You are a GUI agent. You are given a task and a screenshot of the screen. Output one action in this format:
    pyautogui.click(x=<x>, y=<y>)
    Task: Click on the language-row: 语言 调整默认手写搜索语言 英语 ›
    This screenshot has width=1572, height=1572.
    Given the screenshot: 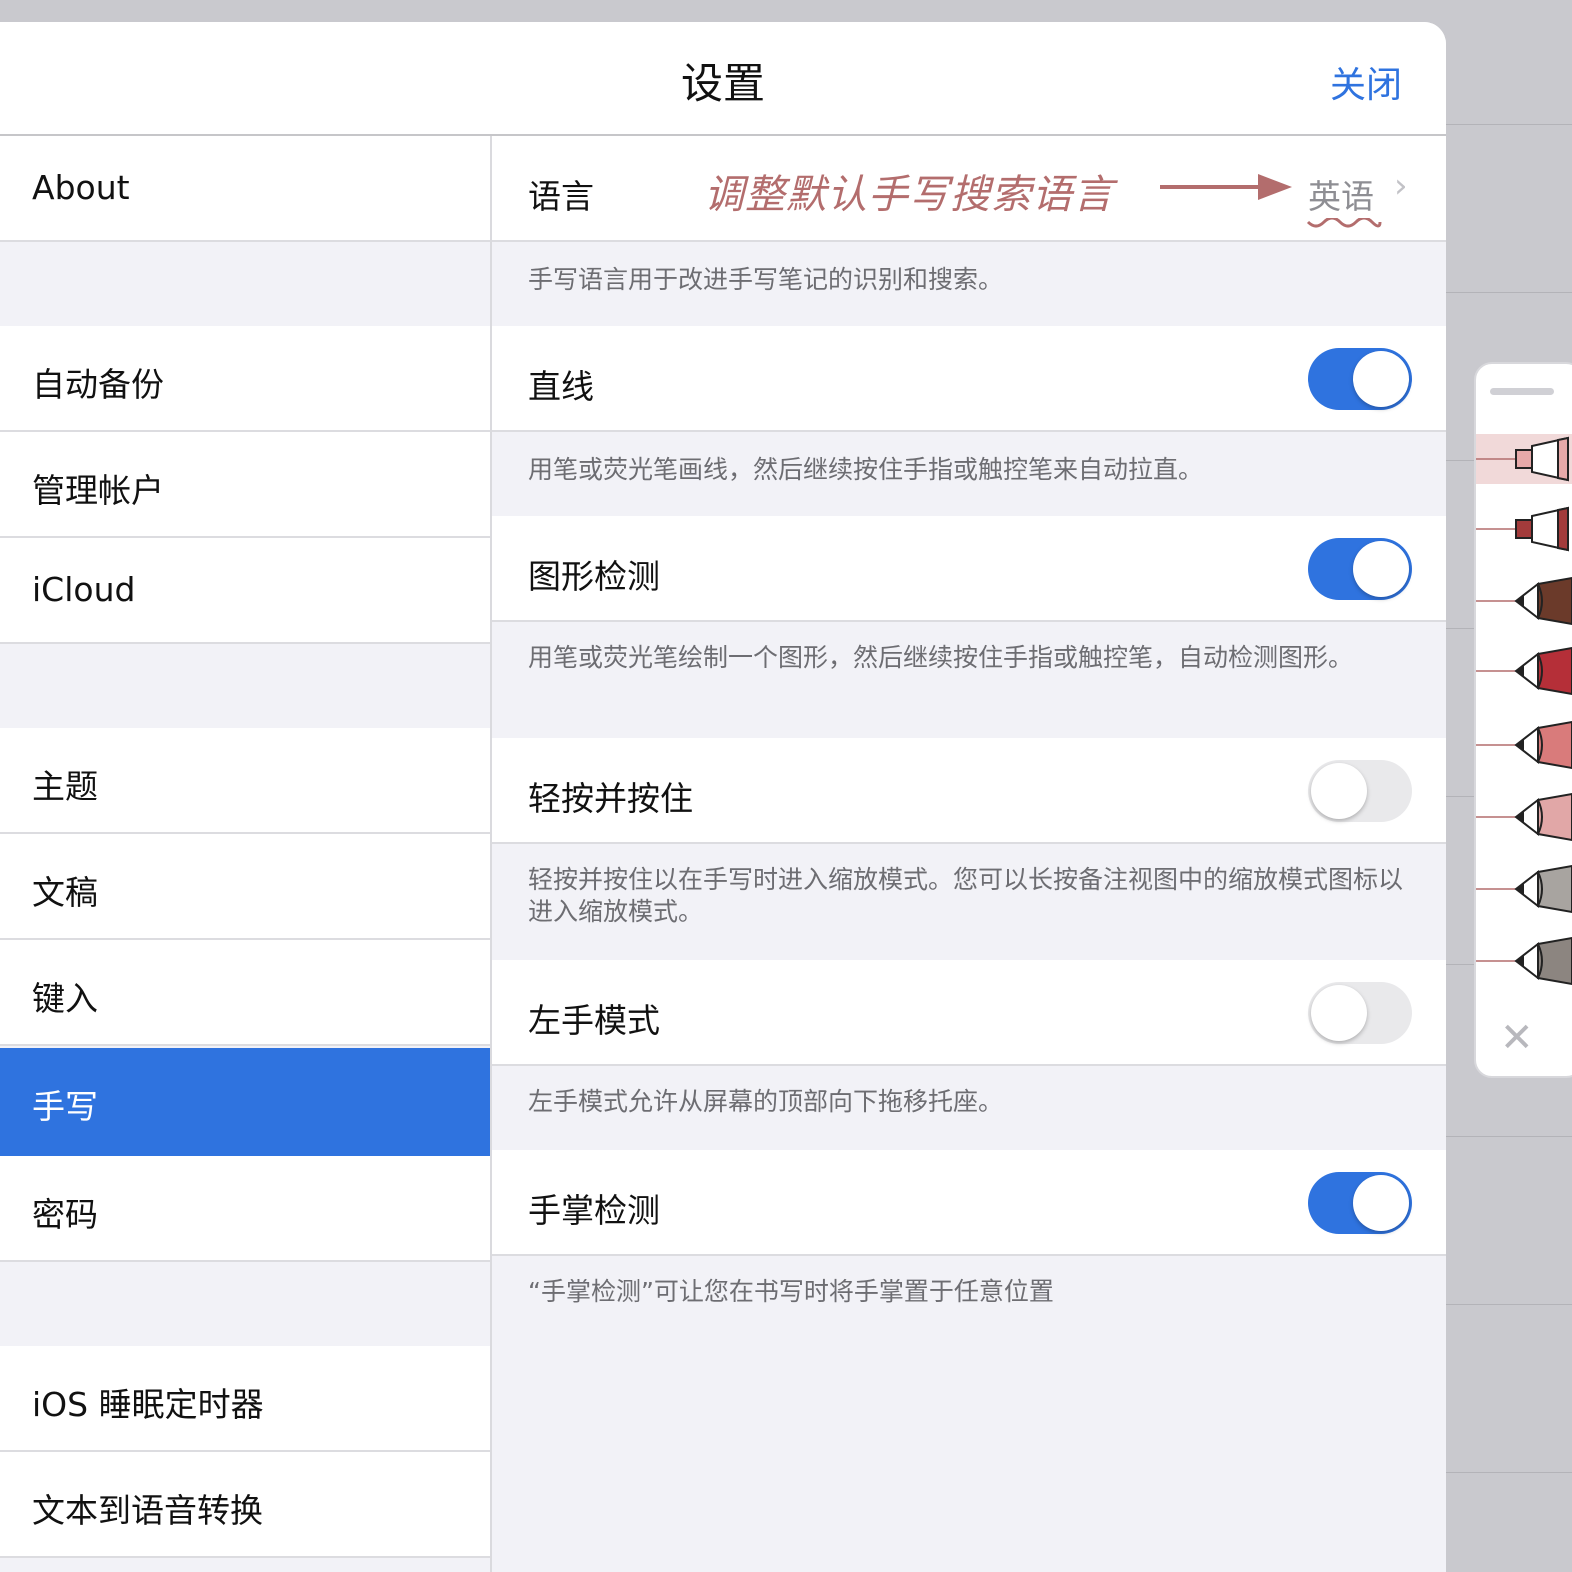 What is the action you would take?
    pyautogui.click(x=969, y=189)
    